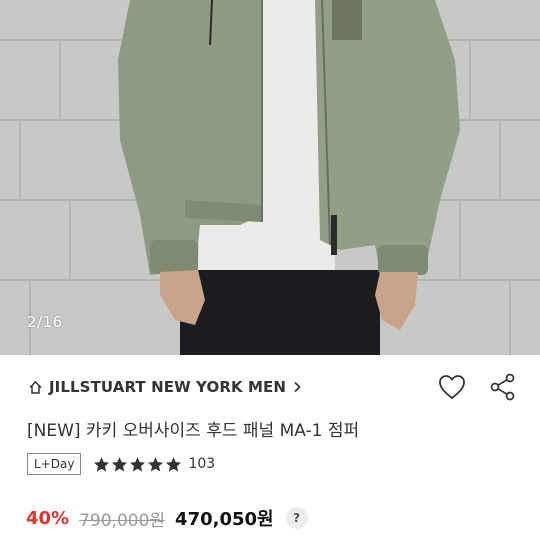 This screenshot has height=540, width=540. I want to click on brand-link: JILLSTUART NEW YORK MEN, so click(165, 387).